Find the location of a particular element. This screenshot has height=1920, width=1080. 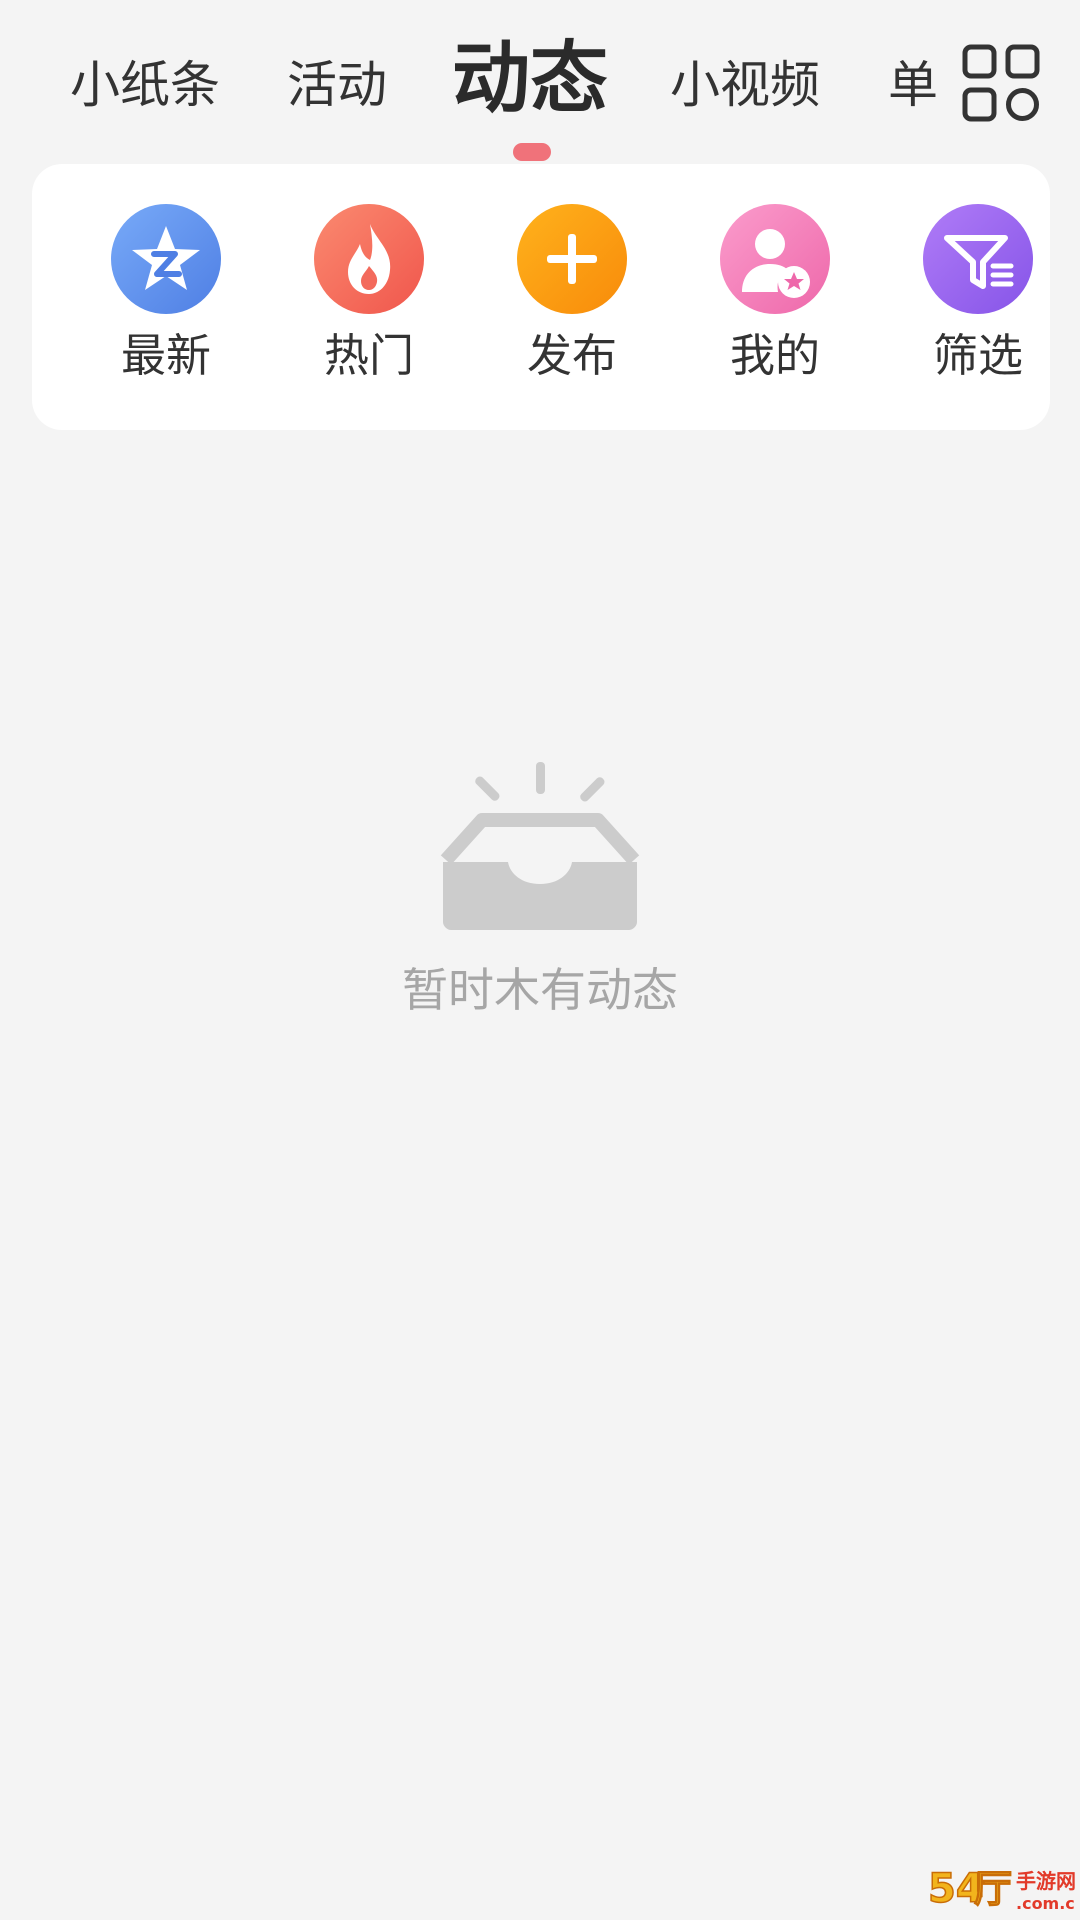

star-icon is located at coordinates (166, 259).